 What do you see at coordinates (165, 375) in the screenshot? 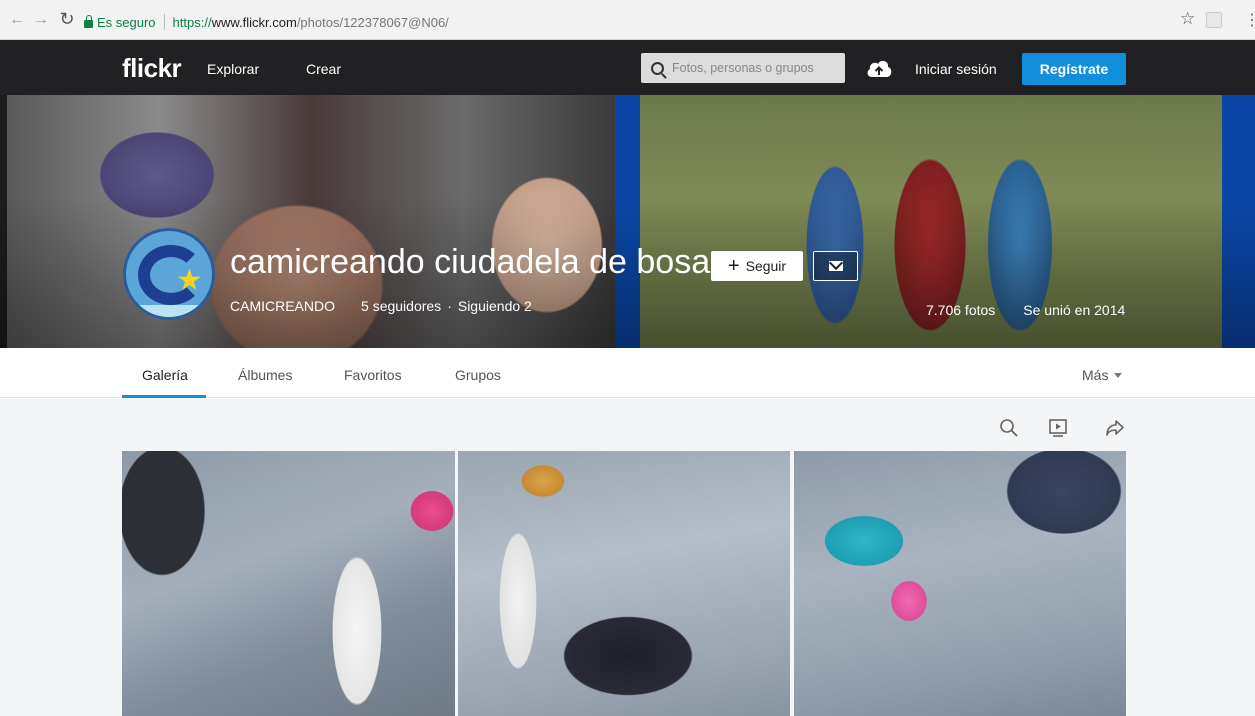
I see `tab-gallery: Galería` at bounding box center [165, 375].